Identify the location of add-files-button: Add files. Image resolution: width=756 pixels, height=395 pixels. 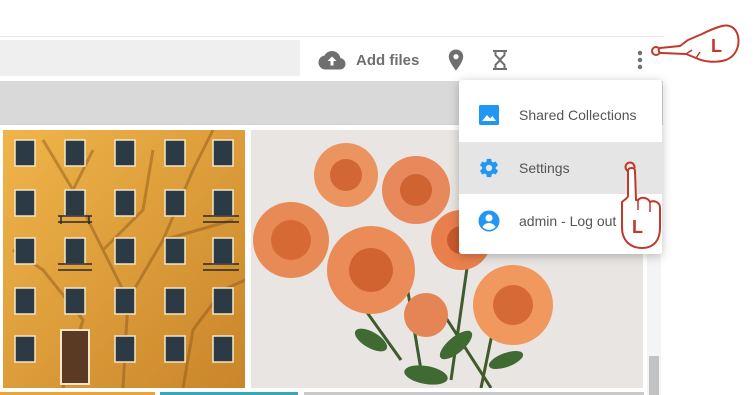
(368, 60).